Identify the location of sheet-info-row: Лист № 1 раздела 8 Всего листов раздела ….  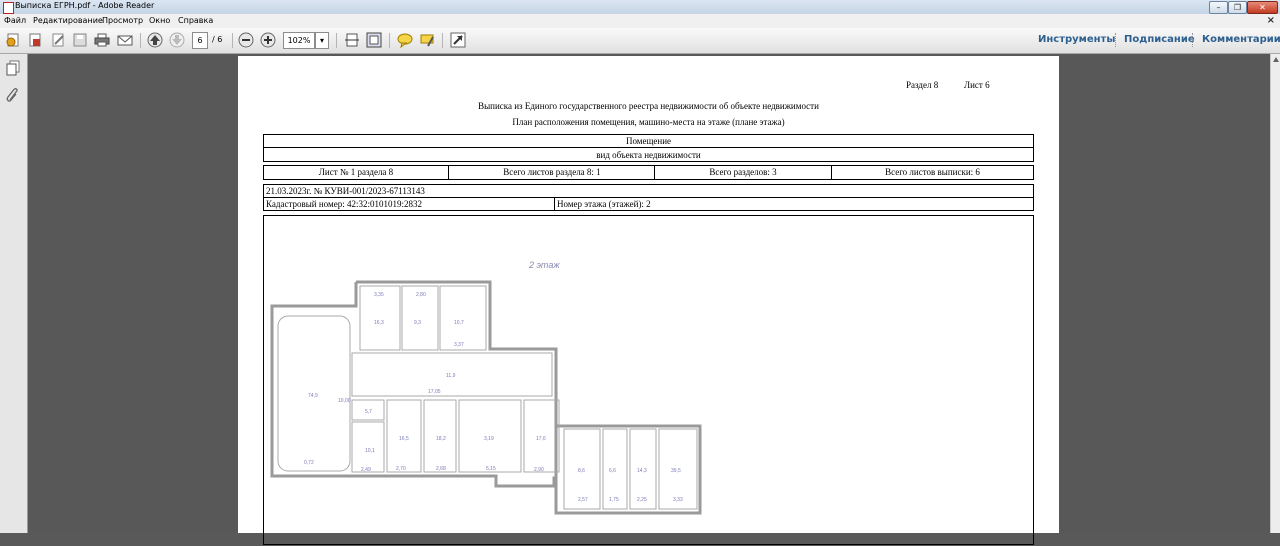
(648, 172).